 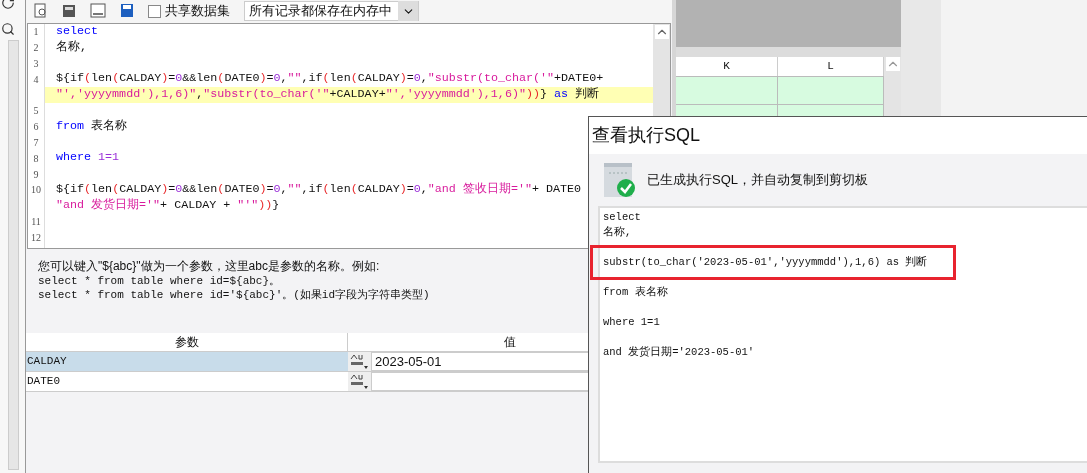 I want to click on sql-line: select, so click(x=622, y=217).